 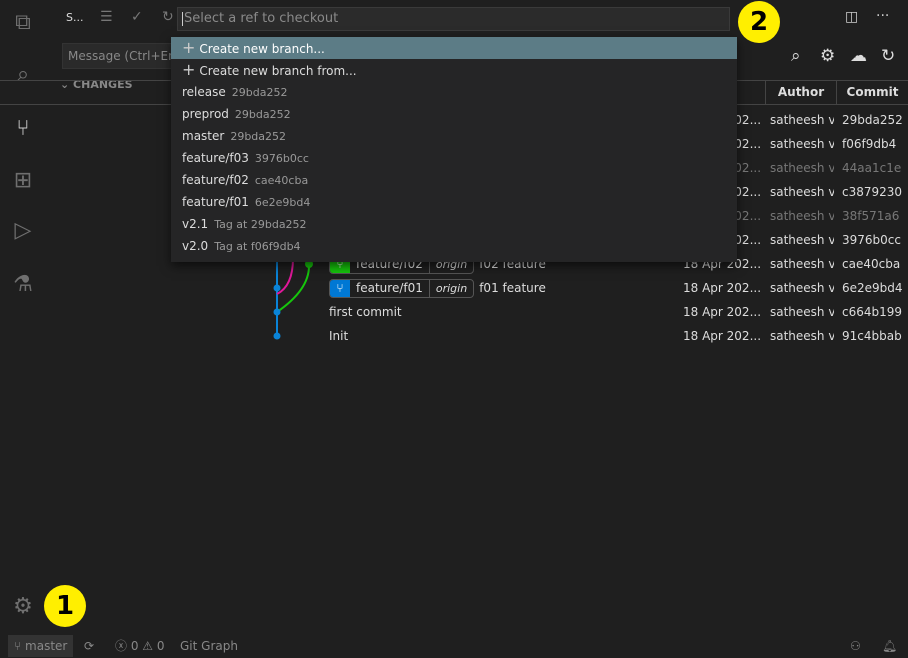 I want to click on commit-hash: c3879230, so click(x=872, y=192).